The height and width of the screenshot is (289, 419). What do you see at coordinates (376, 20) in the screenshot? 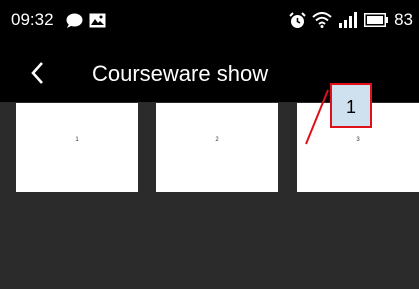
I see `battery-icon` at bounding box center [376, 20].